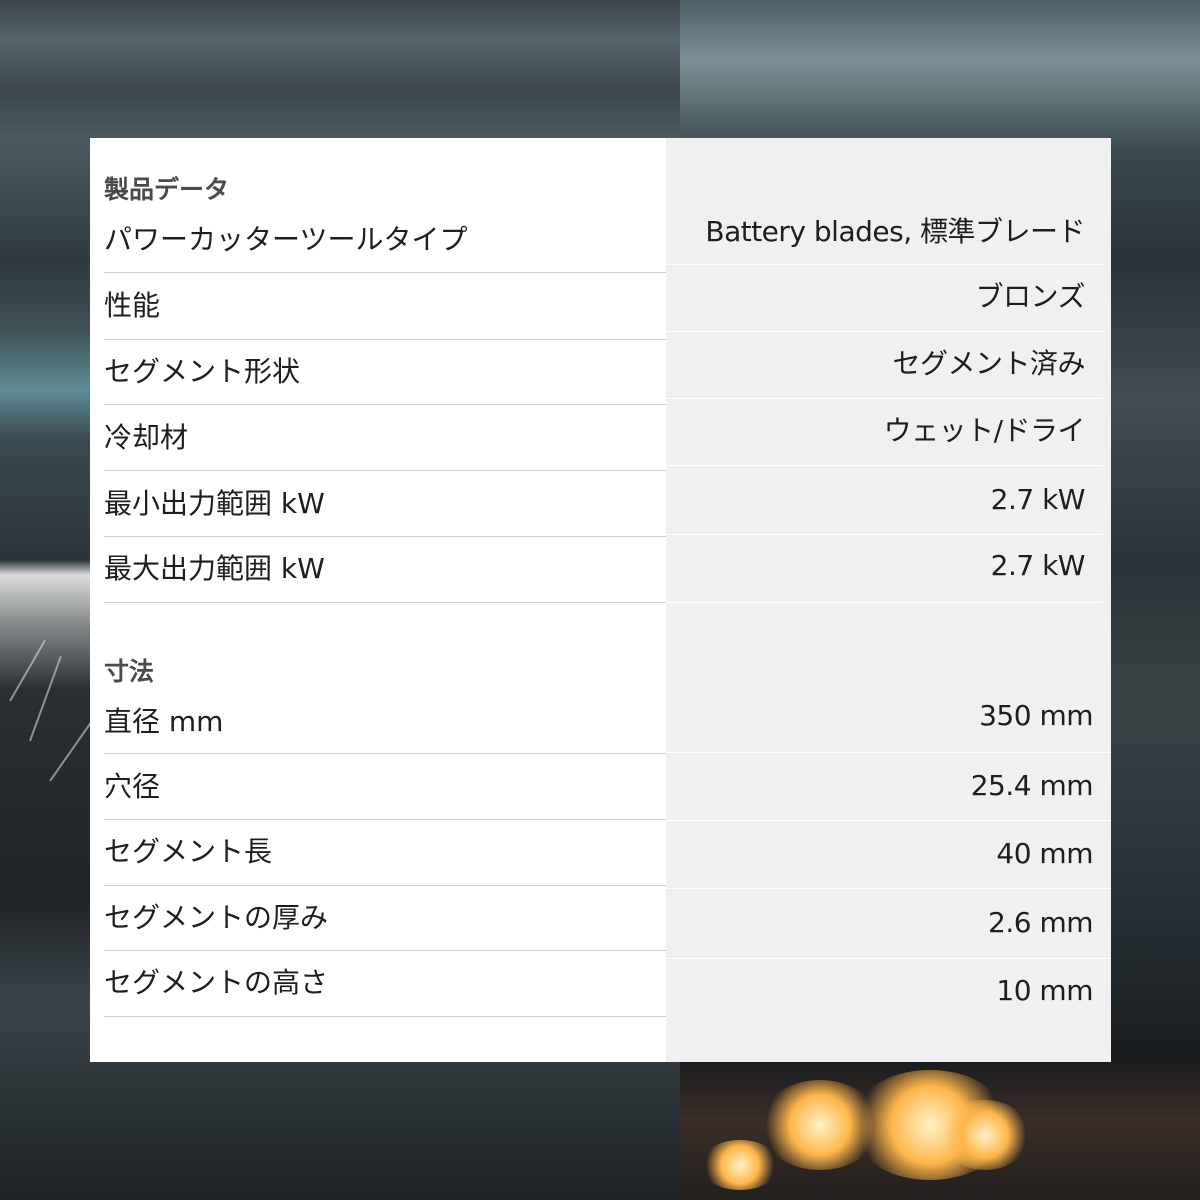  What do you see at coordinates (1038, 499) in the screenshot?
I see `spec-value-min-power: 2.7 kW` at bounding box center [1038, 499].